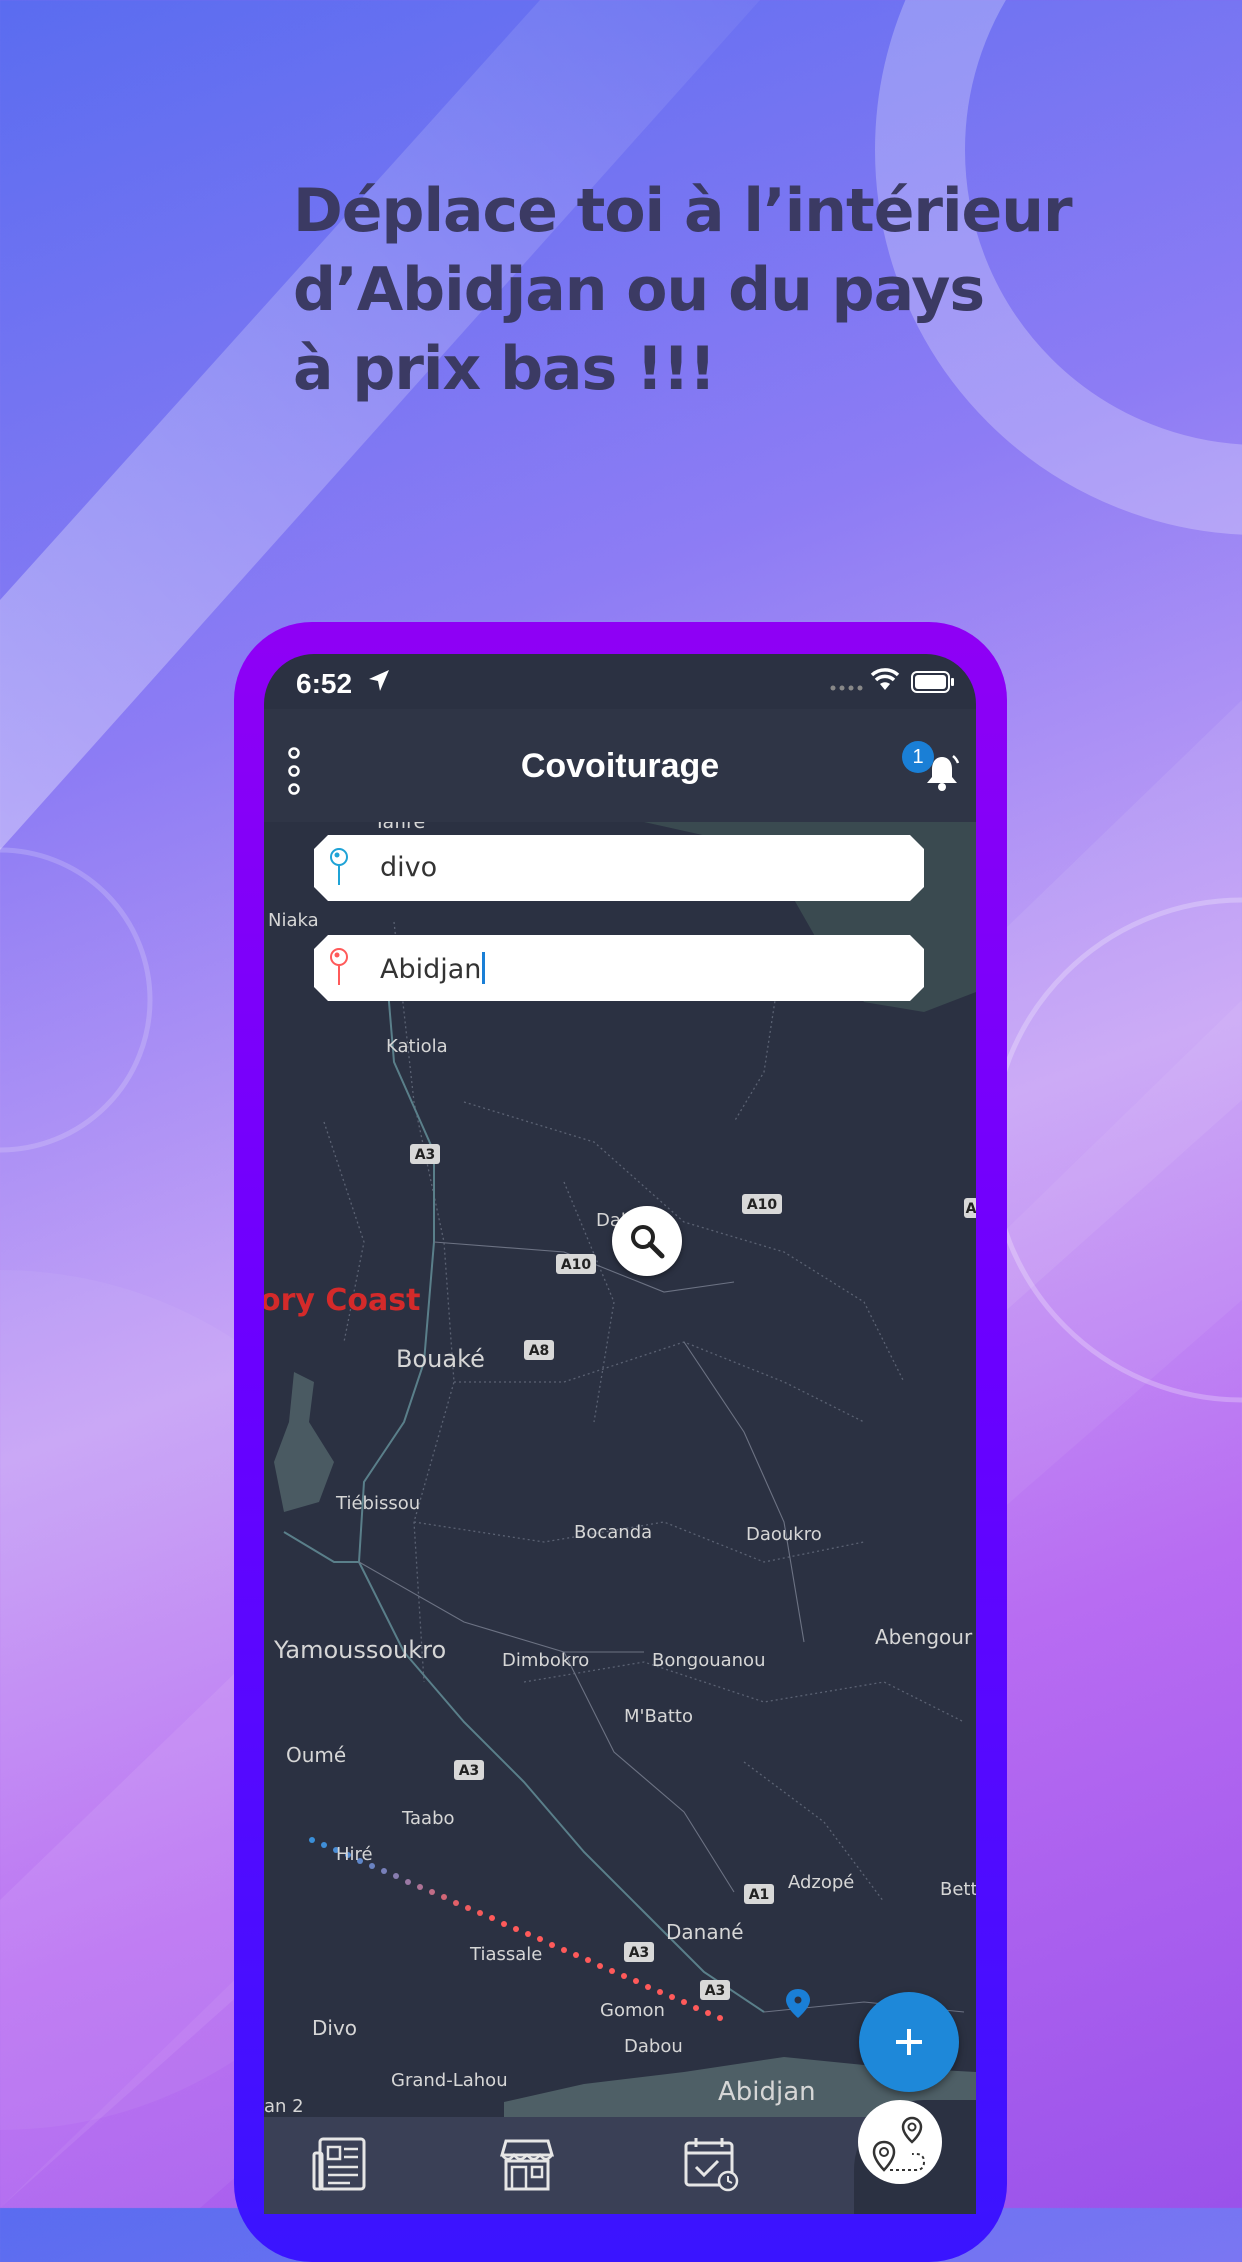 The height and width of the screenshot is (2262, 1242). I want to click on city-label: Tiassale, so click(505, 1954).